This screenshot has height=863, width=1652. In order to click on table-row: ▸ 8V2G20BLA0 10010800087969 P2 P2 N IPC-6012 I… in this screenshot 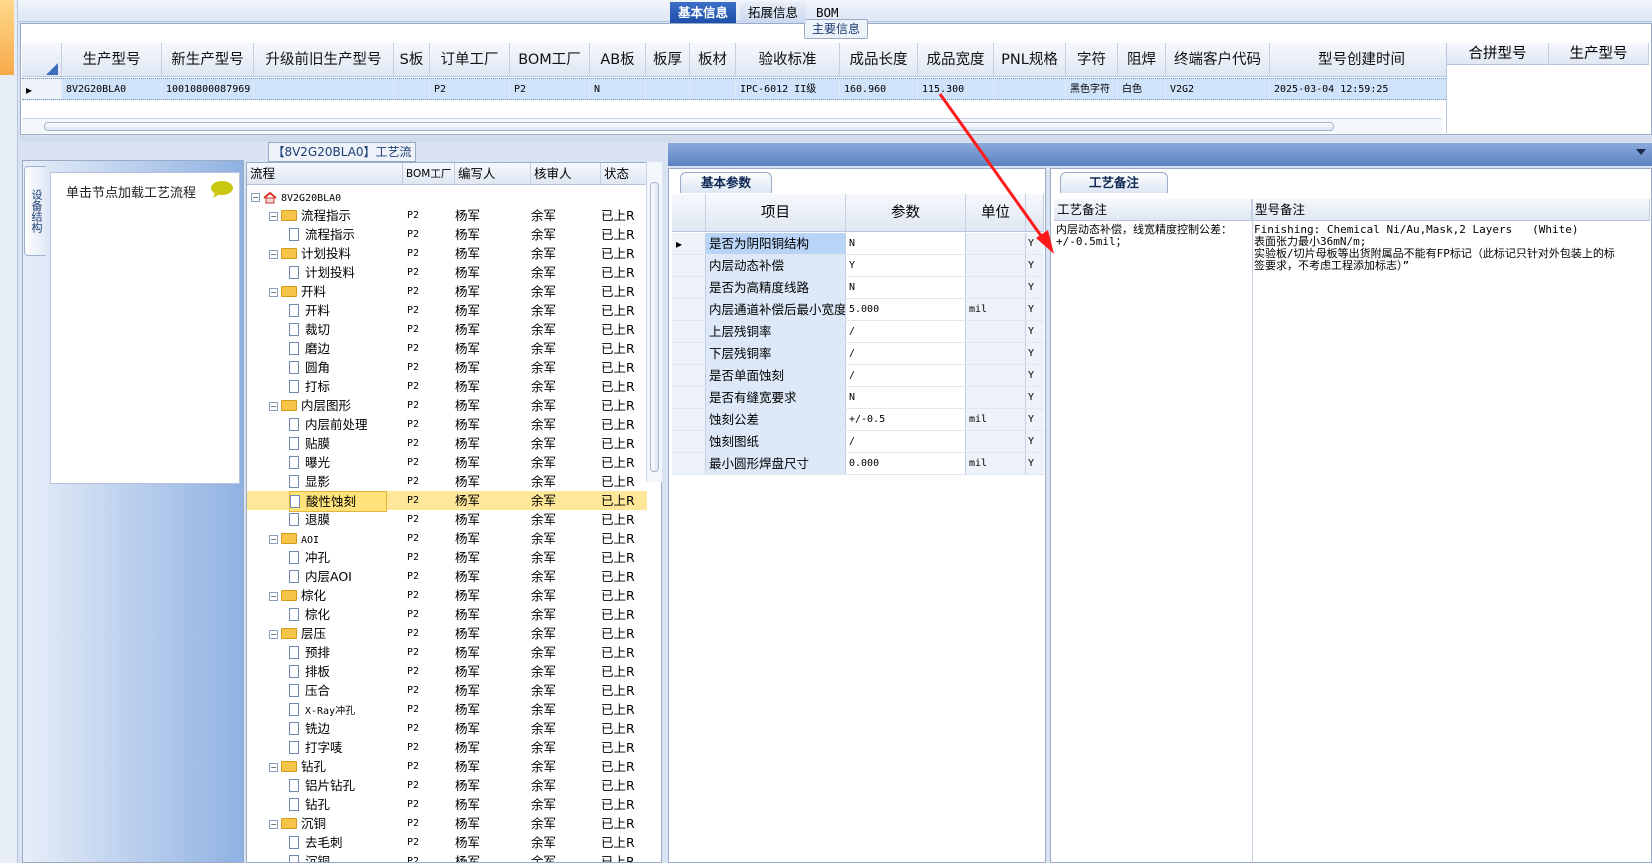, I will do `click(738, 89)`.